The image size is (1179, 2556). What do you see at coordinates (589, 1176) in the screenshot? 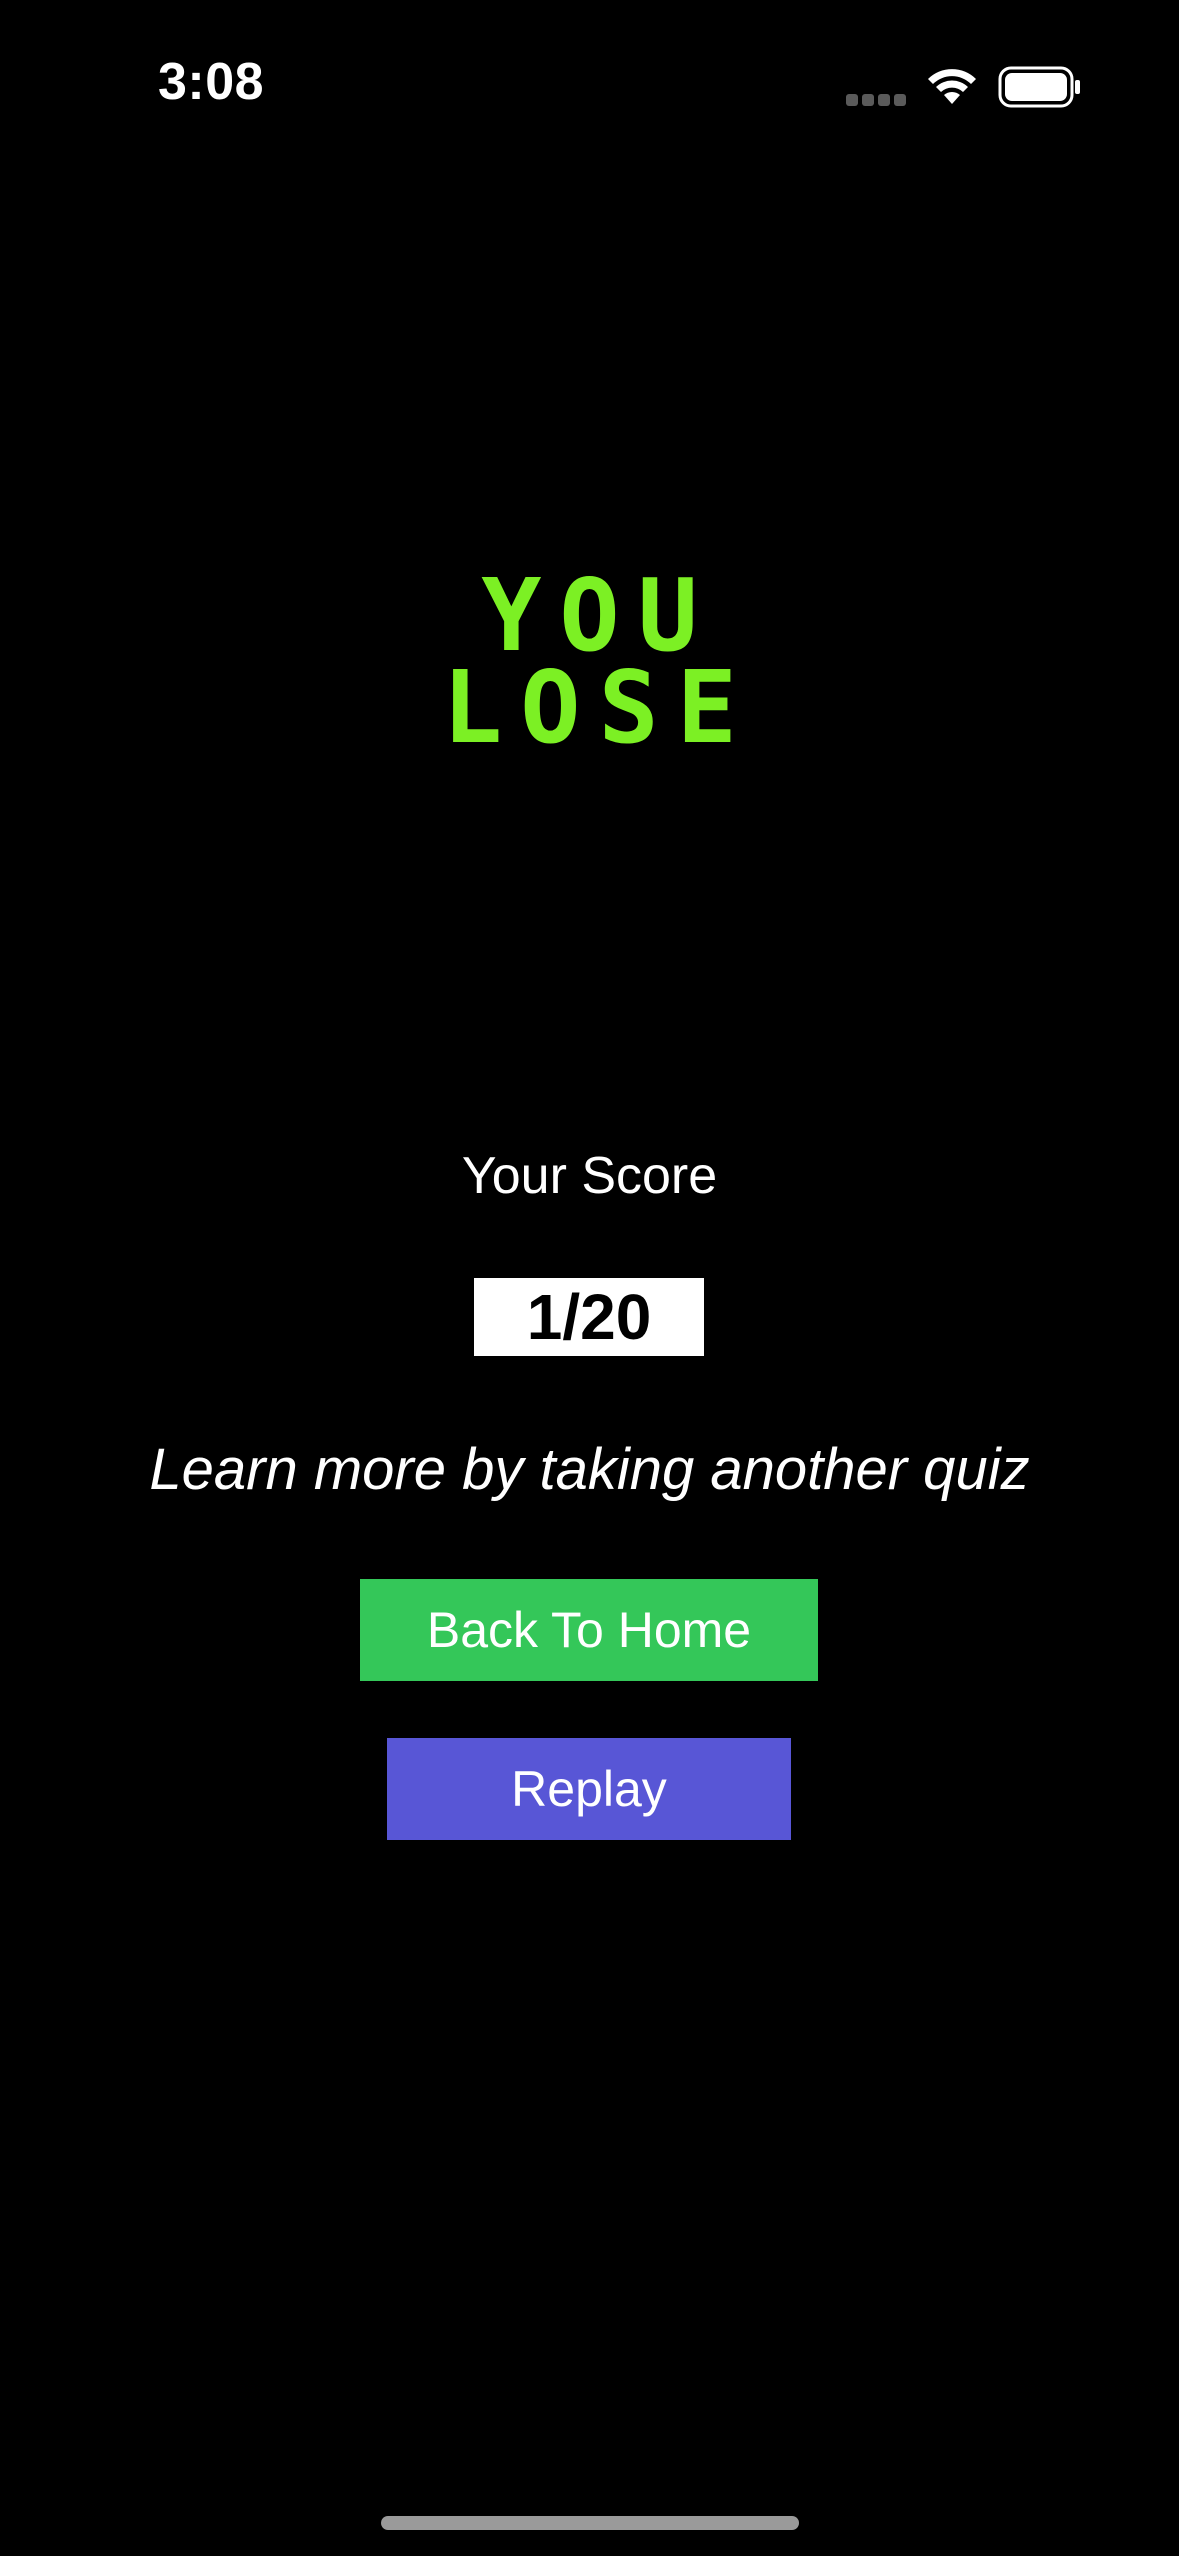
I see `score-label: Your Score` at bounding box center [589, 1176].